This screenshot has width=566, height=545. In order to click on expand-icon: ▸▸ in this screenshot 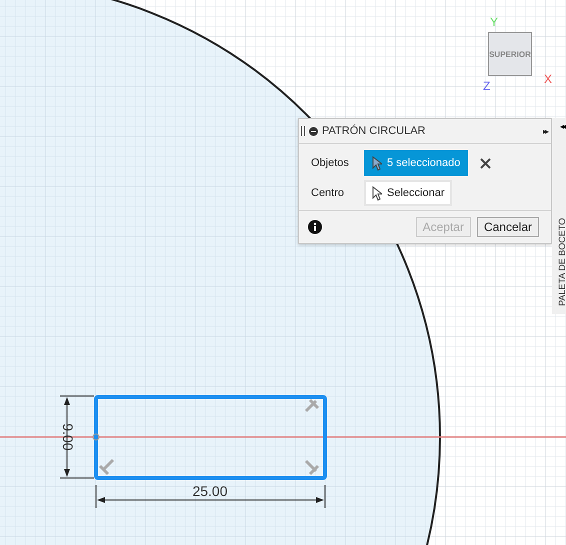, I will do `click(545, 131)`.